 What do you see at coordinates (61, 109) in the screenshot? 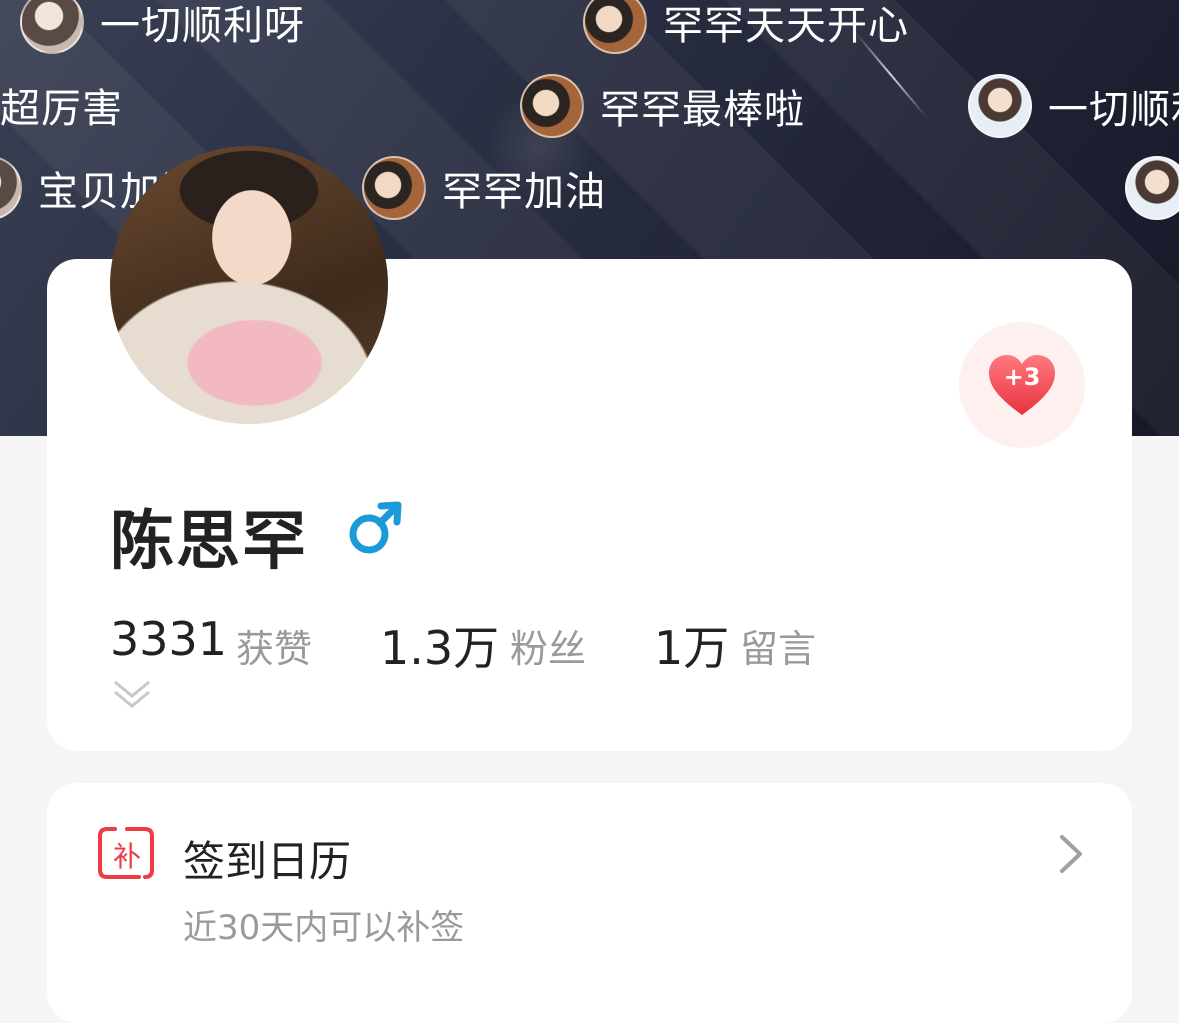
I see `danmaku-text: 超厉害` at bounding box center [61, 109].